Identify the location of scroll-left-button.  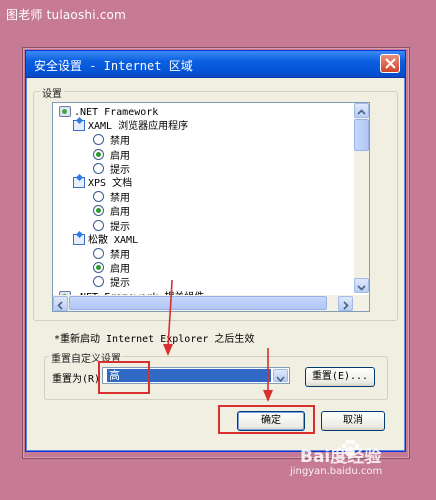
(60, 303).